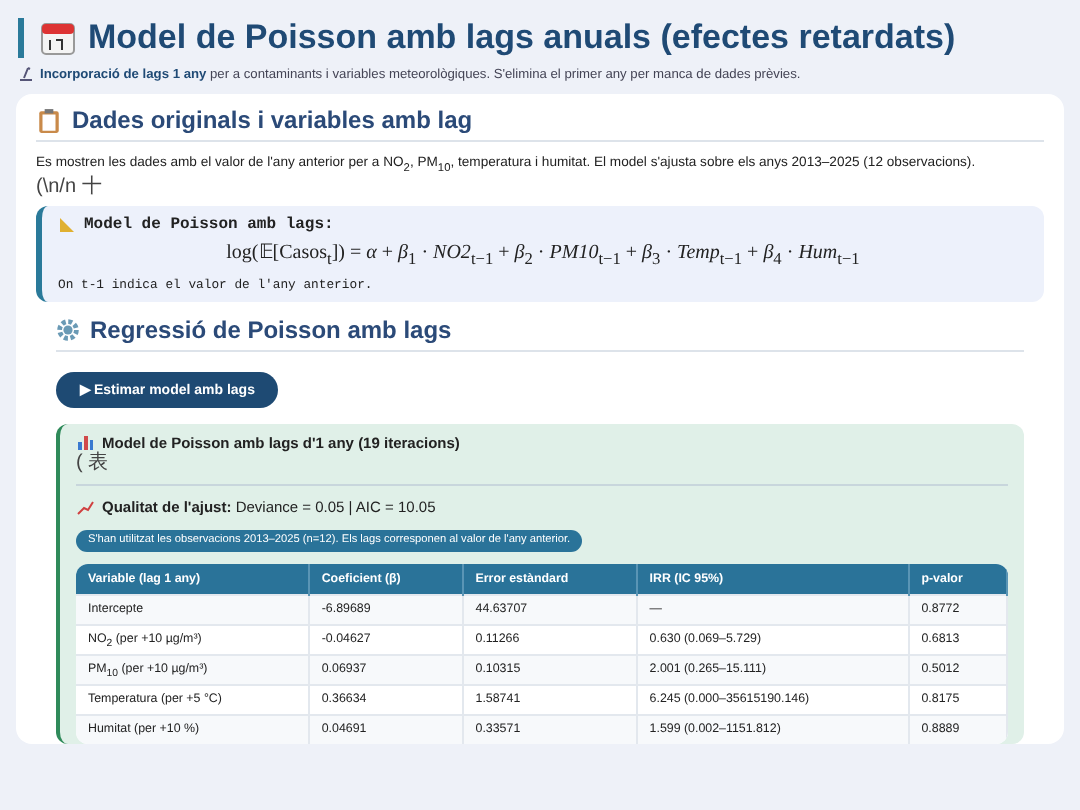 The width and height of the screenshot is (1080, 810). What do you see at coordinates (85, 443) in the screenshot?
I see `bar-chart-icon` at bounding box center [85, 443].